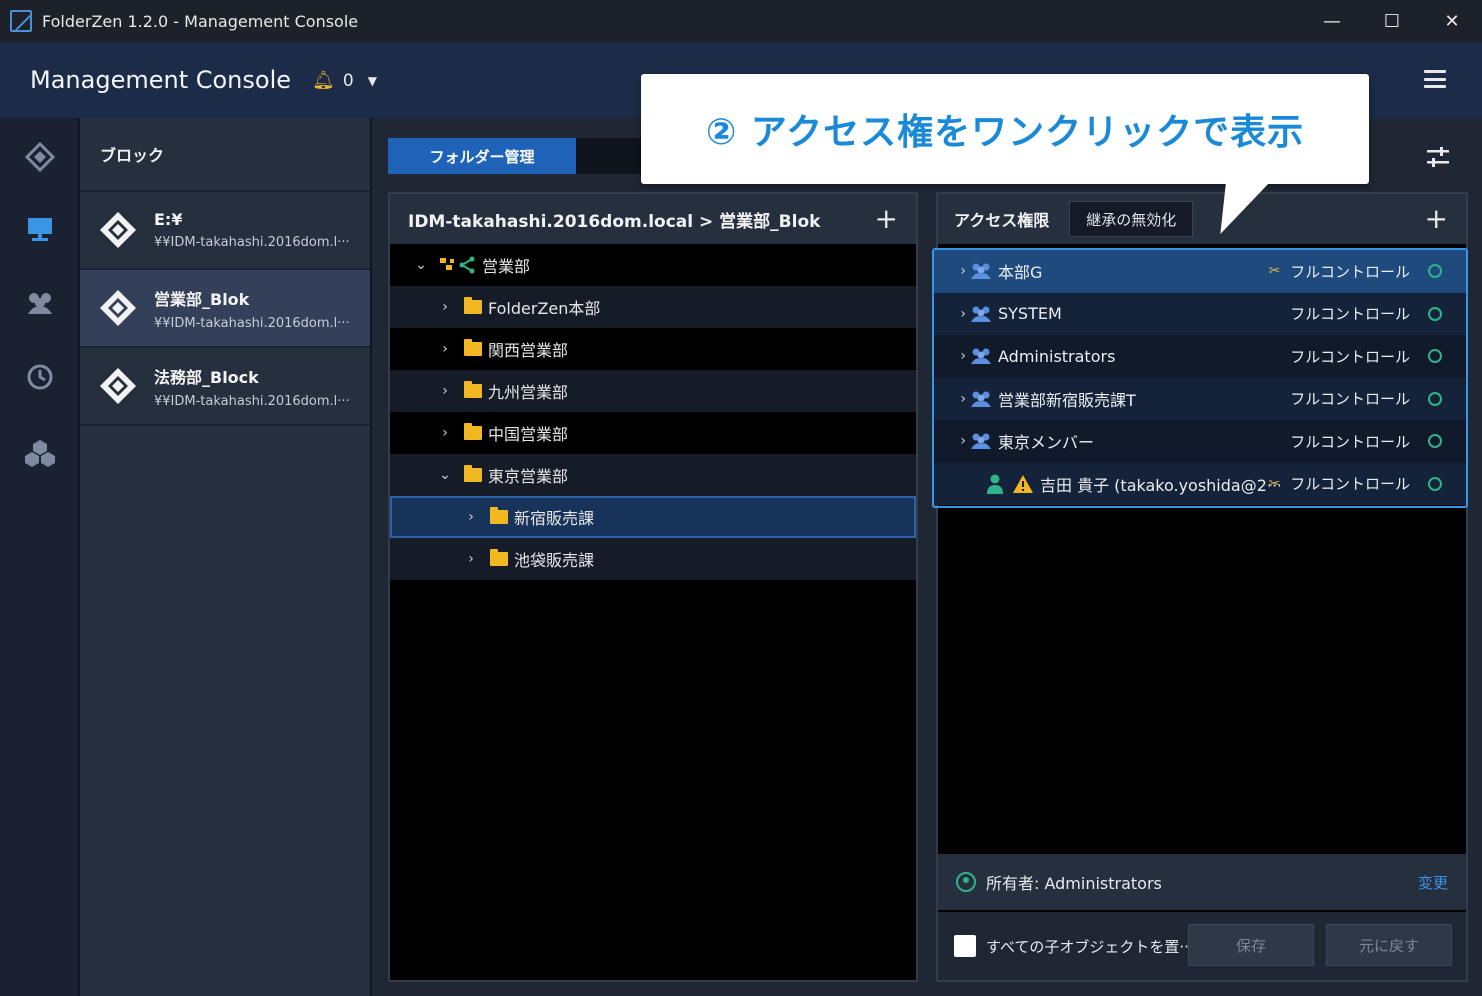  Describe the element at coordinates (544, 308) in the screenshot. I see `tree-label: FolderZen本部` at that location.